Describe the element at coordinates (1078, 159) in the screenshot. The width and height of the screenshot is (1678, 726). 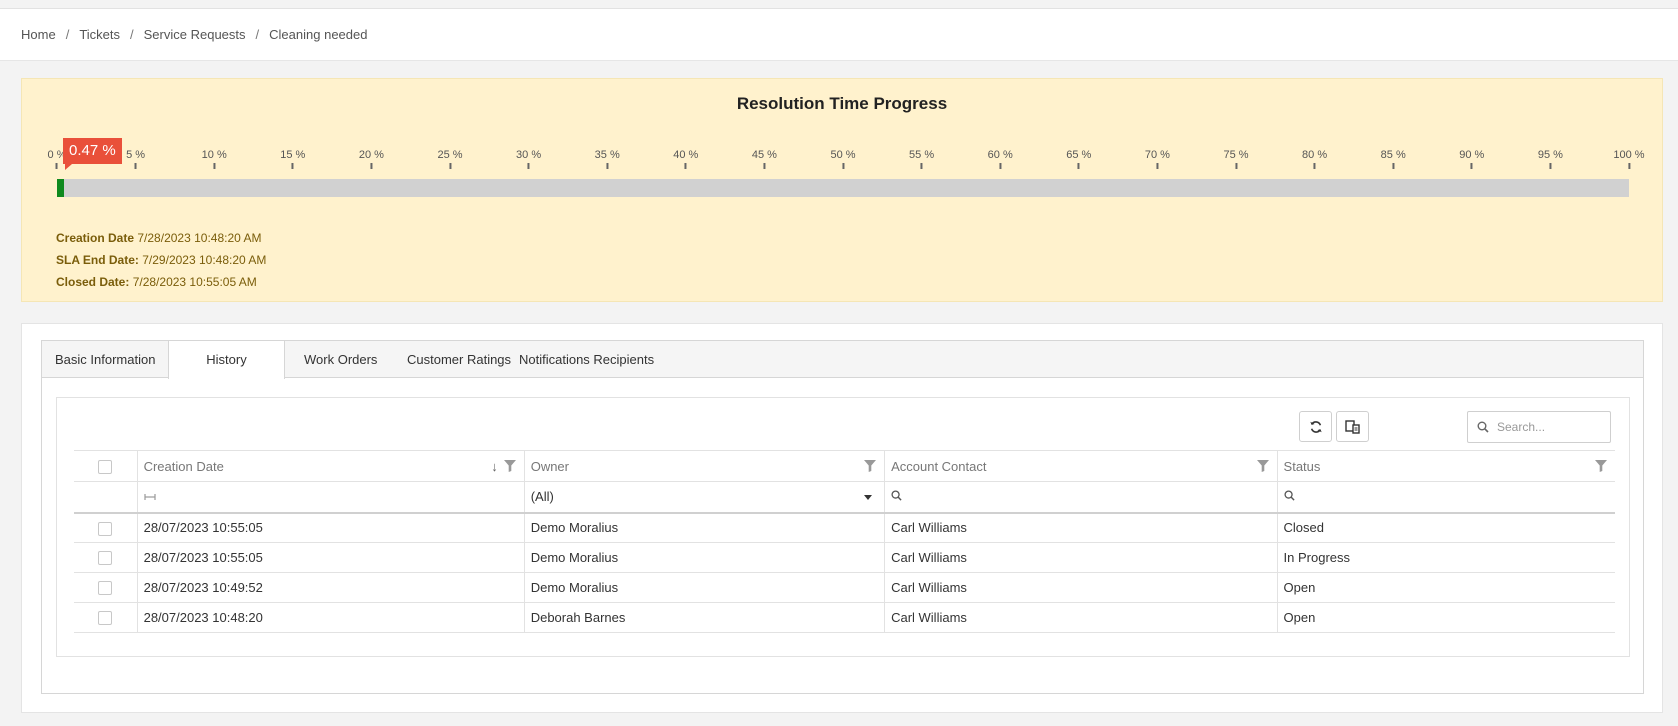
I see `scale-tick: 65 %` at that location.